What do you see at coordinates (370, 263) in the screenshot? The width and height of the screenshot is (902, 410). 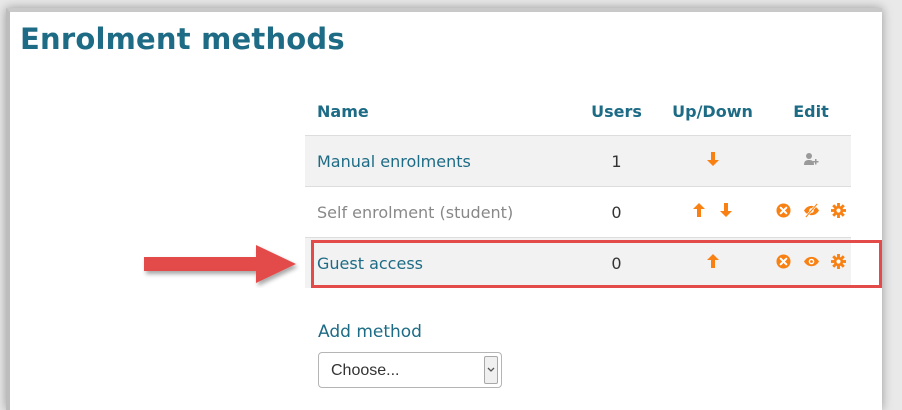 I see `method-name-link: Guest access` at bounding box center [370, 263].